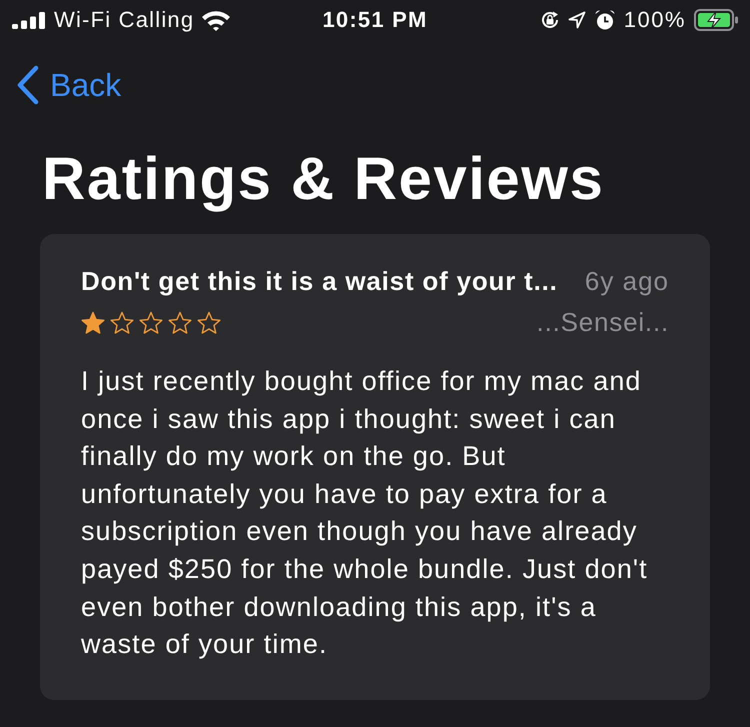 This screenshot has width=750, height=727. What do you see at coordinates (655, 20) in the screenshot?
I see `battery-percentage: 100%` at bounding box center [655, 20].